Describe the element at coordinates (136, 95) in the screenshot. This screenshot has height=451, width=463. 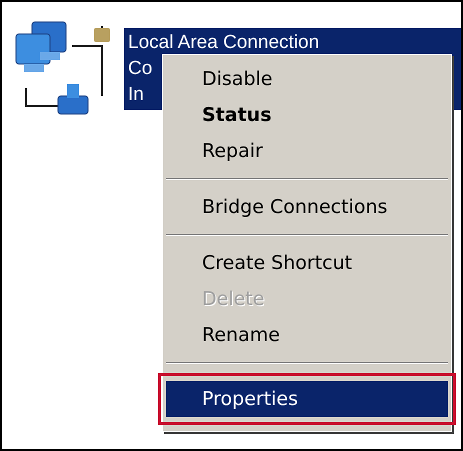
I see `connection-text: In` at that location.